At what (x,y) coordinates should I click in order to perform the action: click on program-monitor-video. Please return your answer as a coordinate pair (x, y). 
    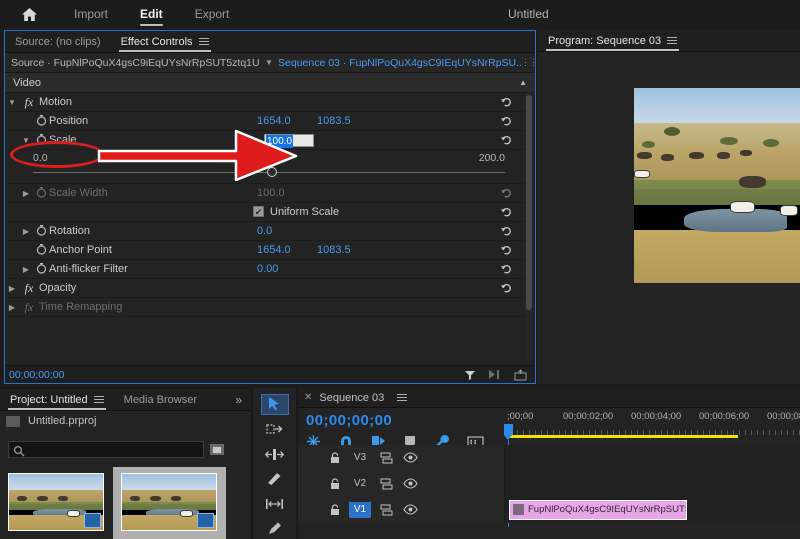
    Looking at the image, I should click on (717, 185).